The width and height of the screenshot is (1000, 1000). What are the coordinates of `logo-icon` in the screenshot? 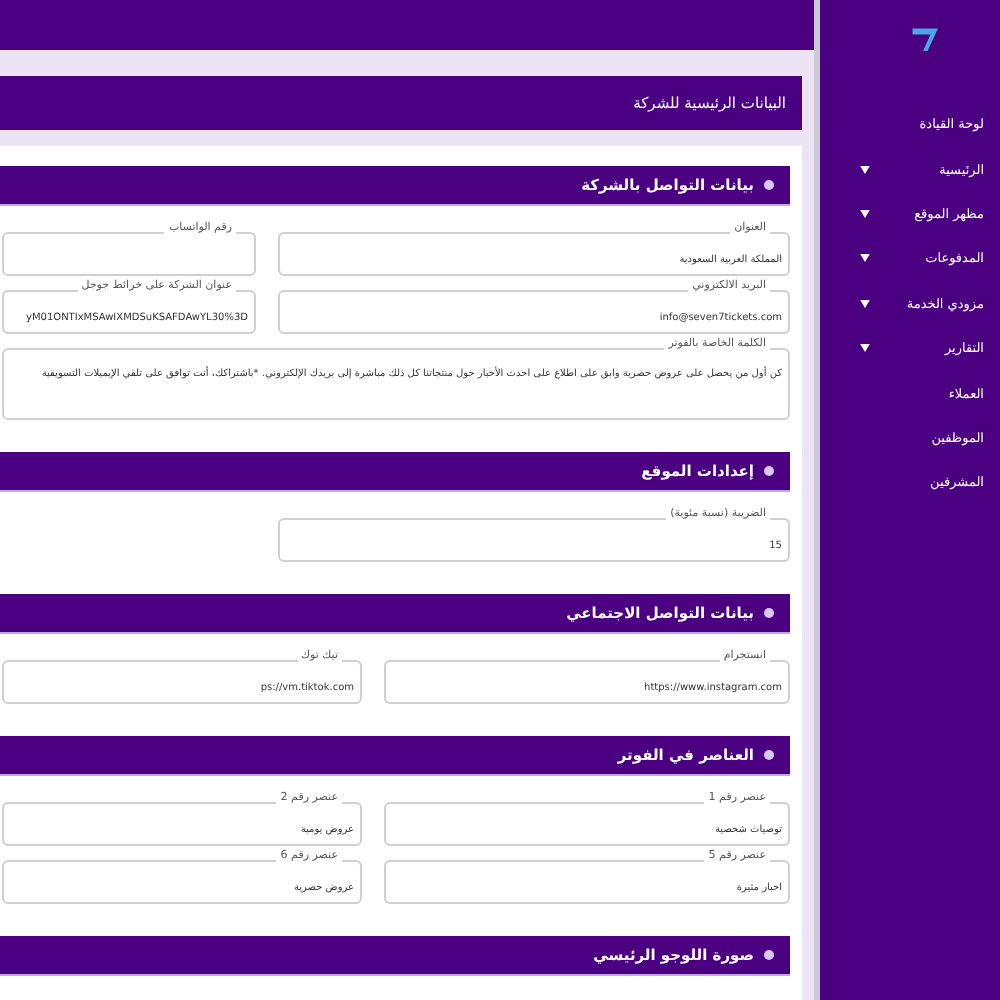 It's located at (926, 39).